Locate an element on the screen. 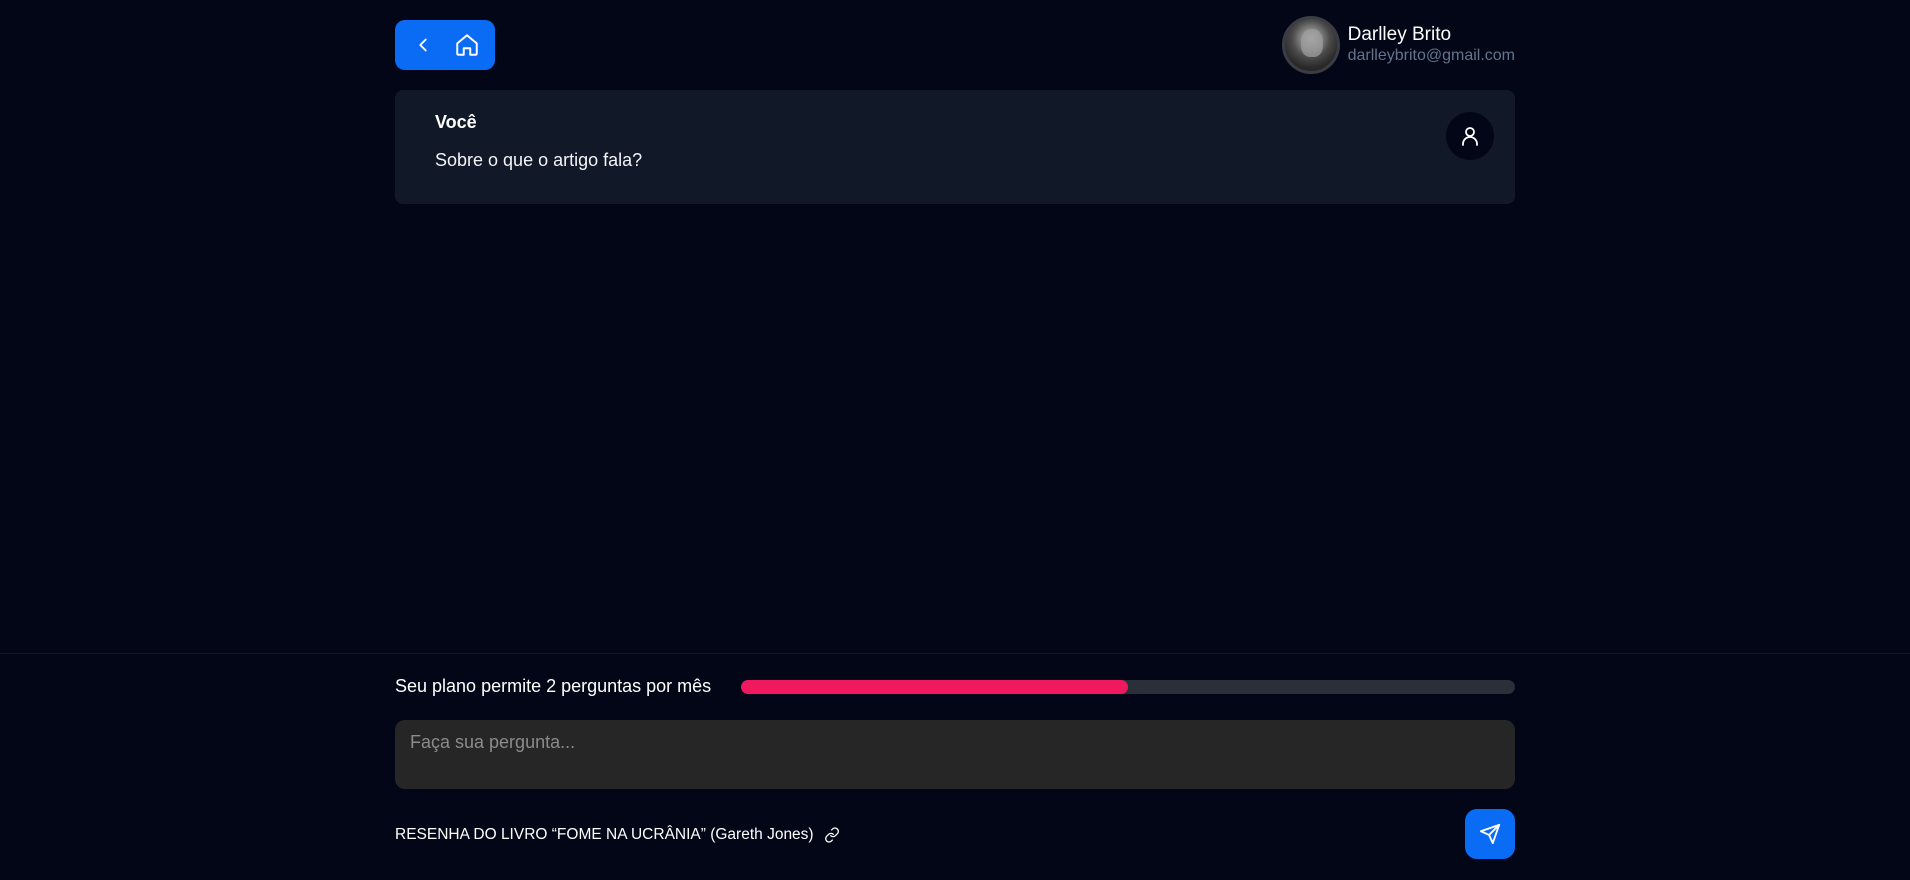 The image size is (1910, 880). user-icon is located at coordinates (1470, 136).